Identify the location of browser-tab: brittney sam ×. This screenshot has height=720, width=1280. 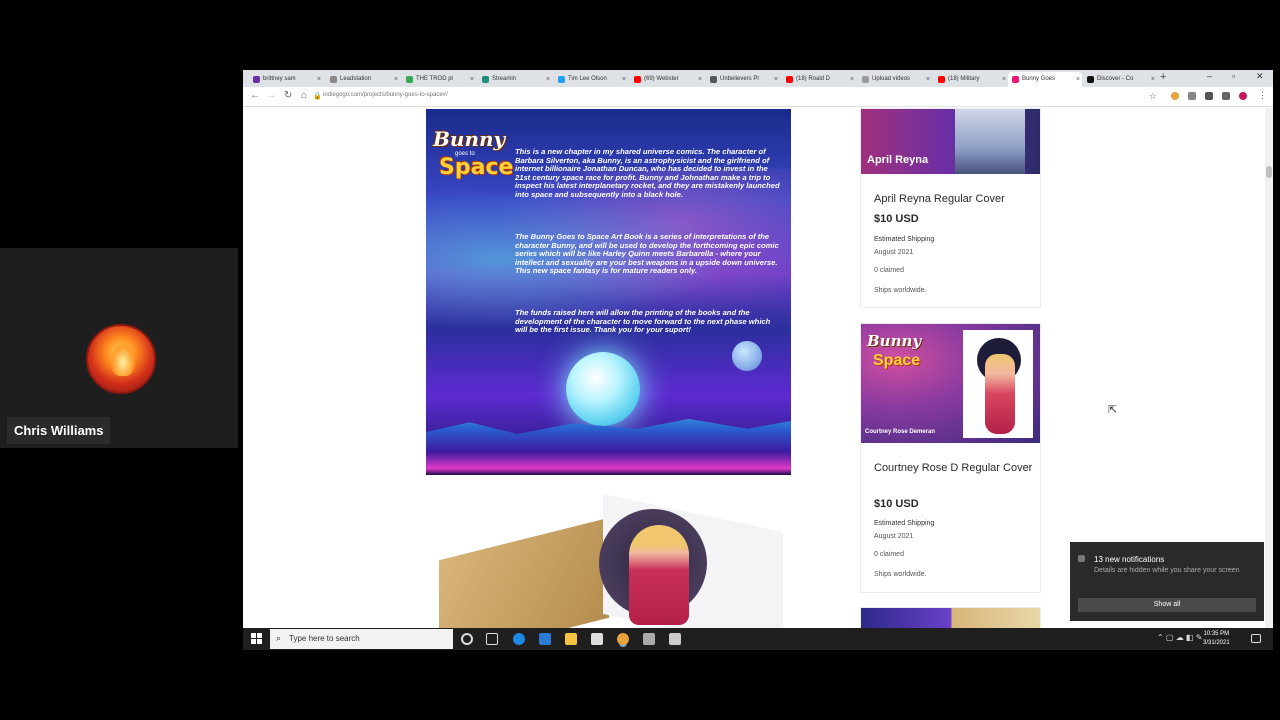
(286, 79).